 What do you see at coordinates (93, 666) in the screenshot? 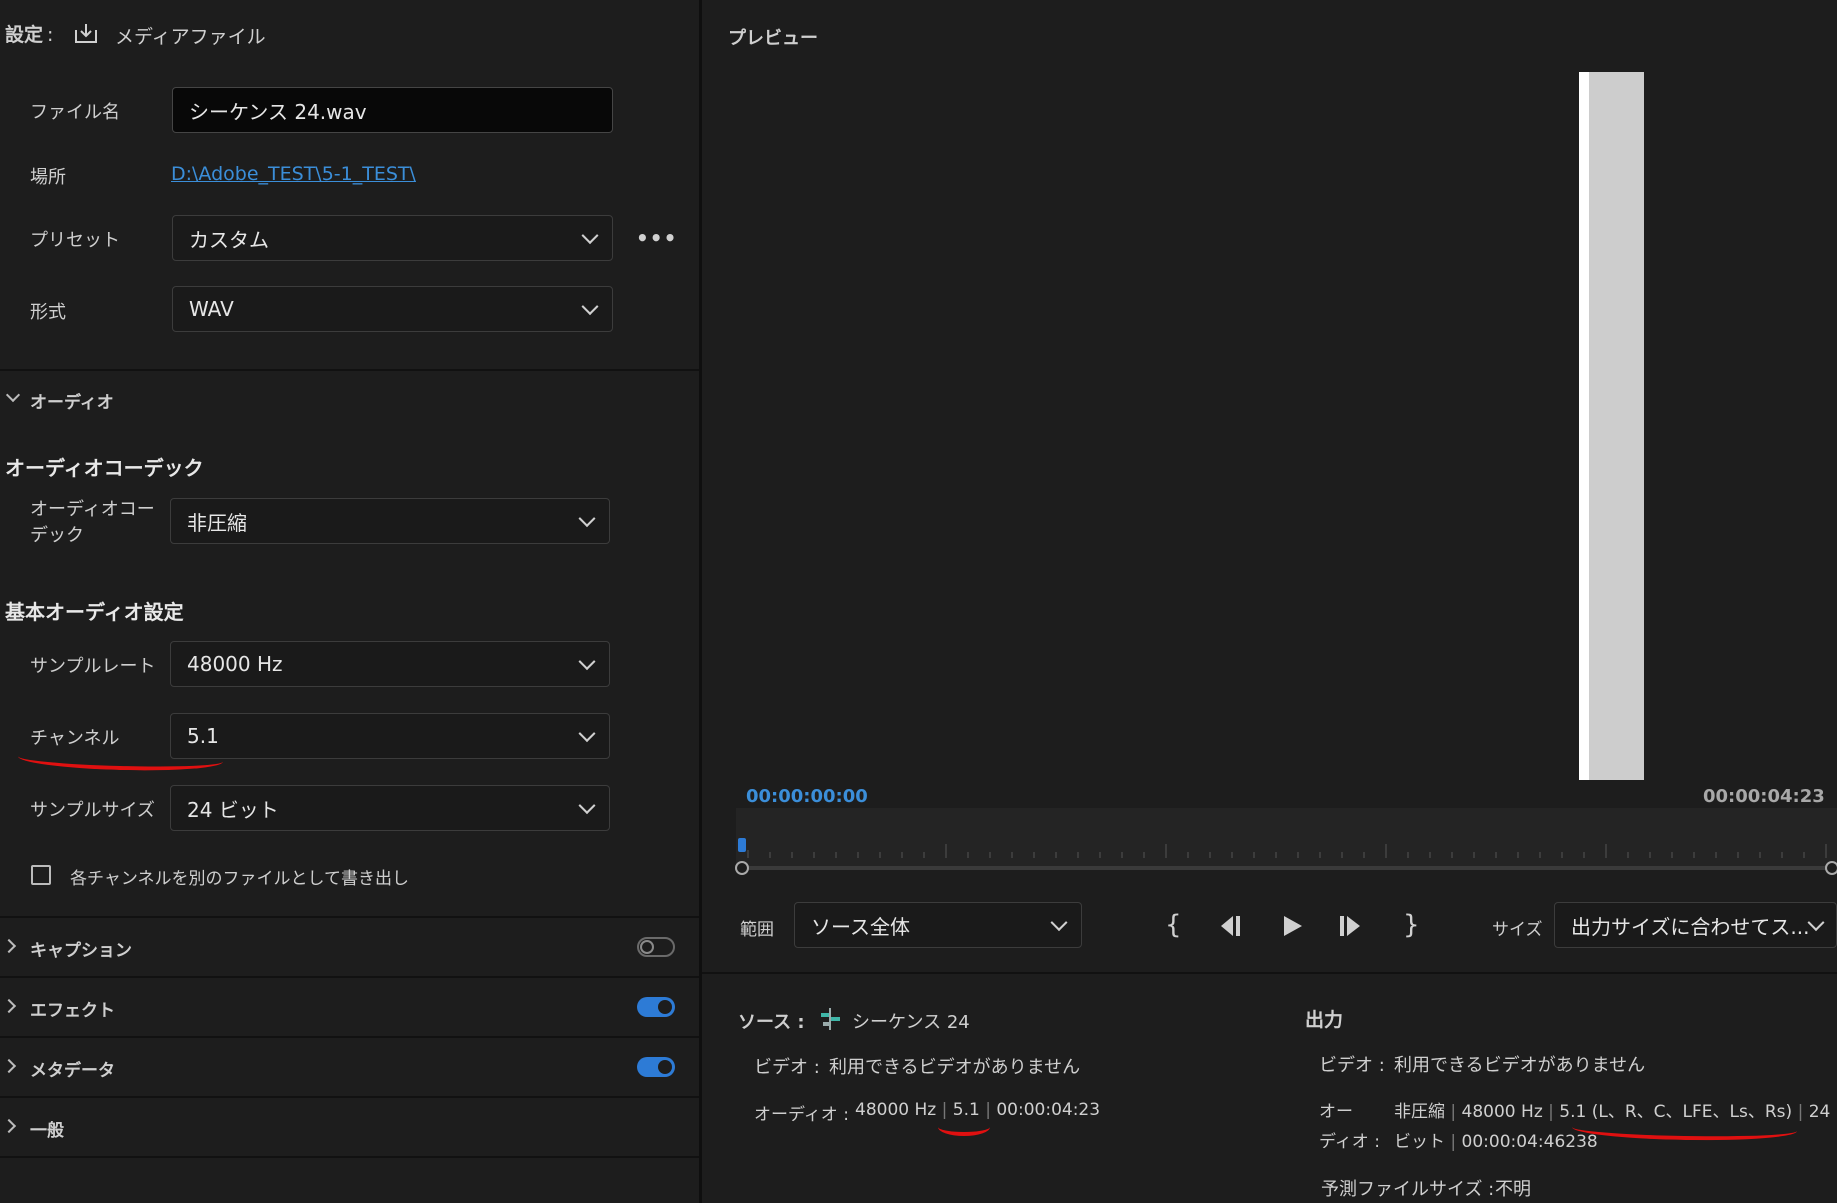
I see `sample-rate-label: サンプルレート` at bounding box center [93, 666].